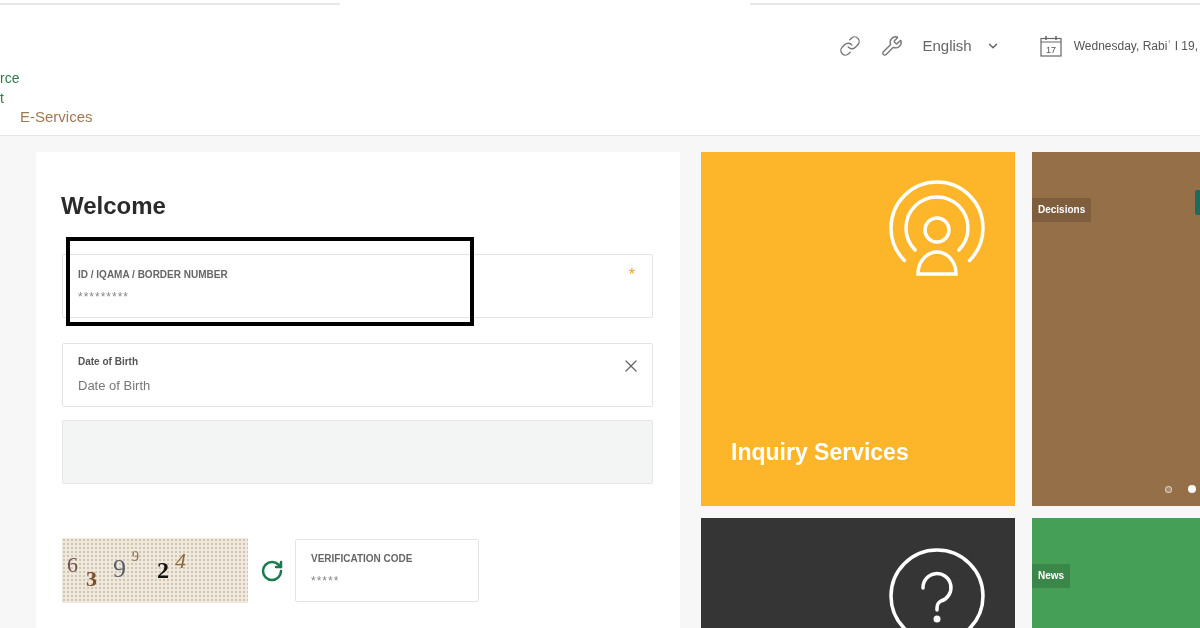  I want to click on date-text: Wednesday, Rabiʿ I 19,, so click(1135, 46).